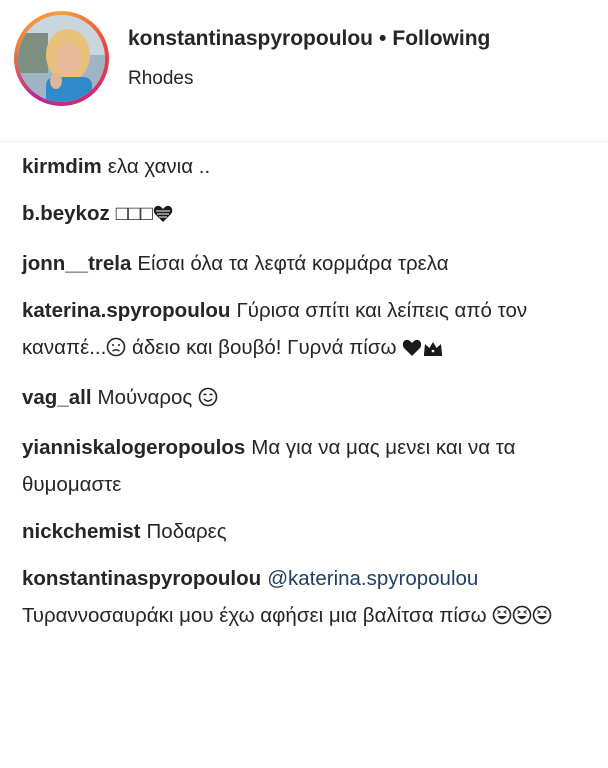 The width and height of the screenshot is (608, 768). Describe the element at coordinates (310, 215) in the screenshot. I see `comment-item: b.beykoz □□□` at that location.